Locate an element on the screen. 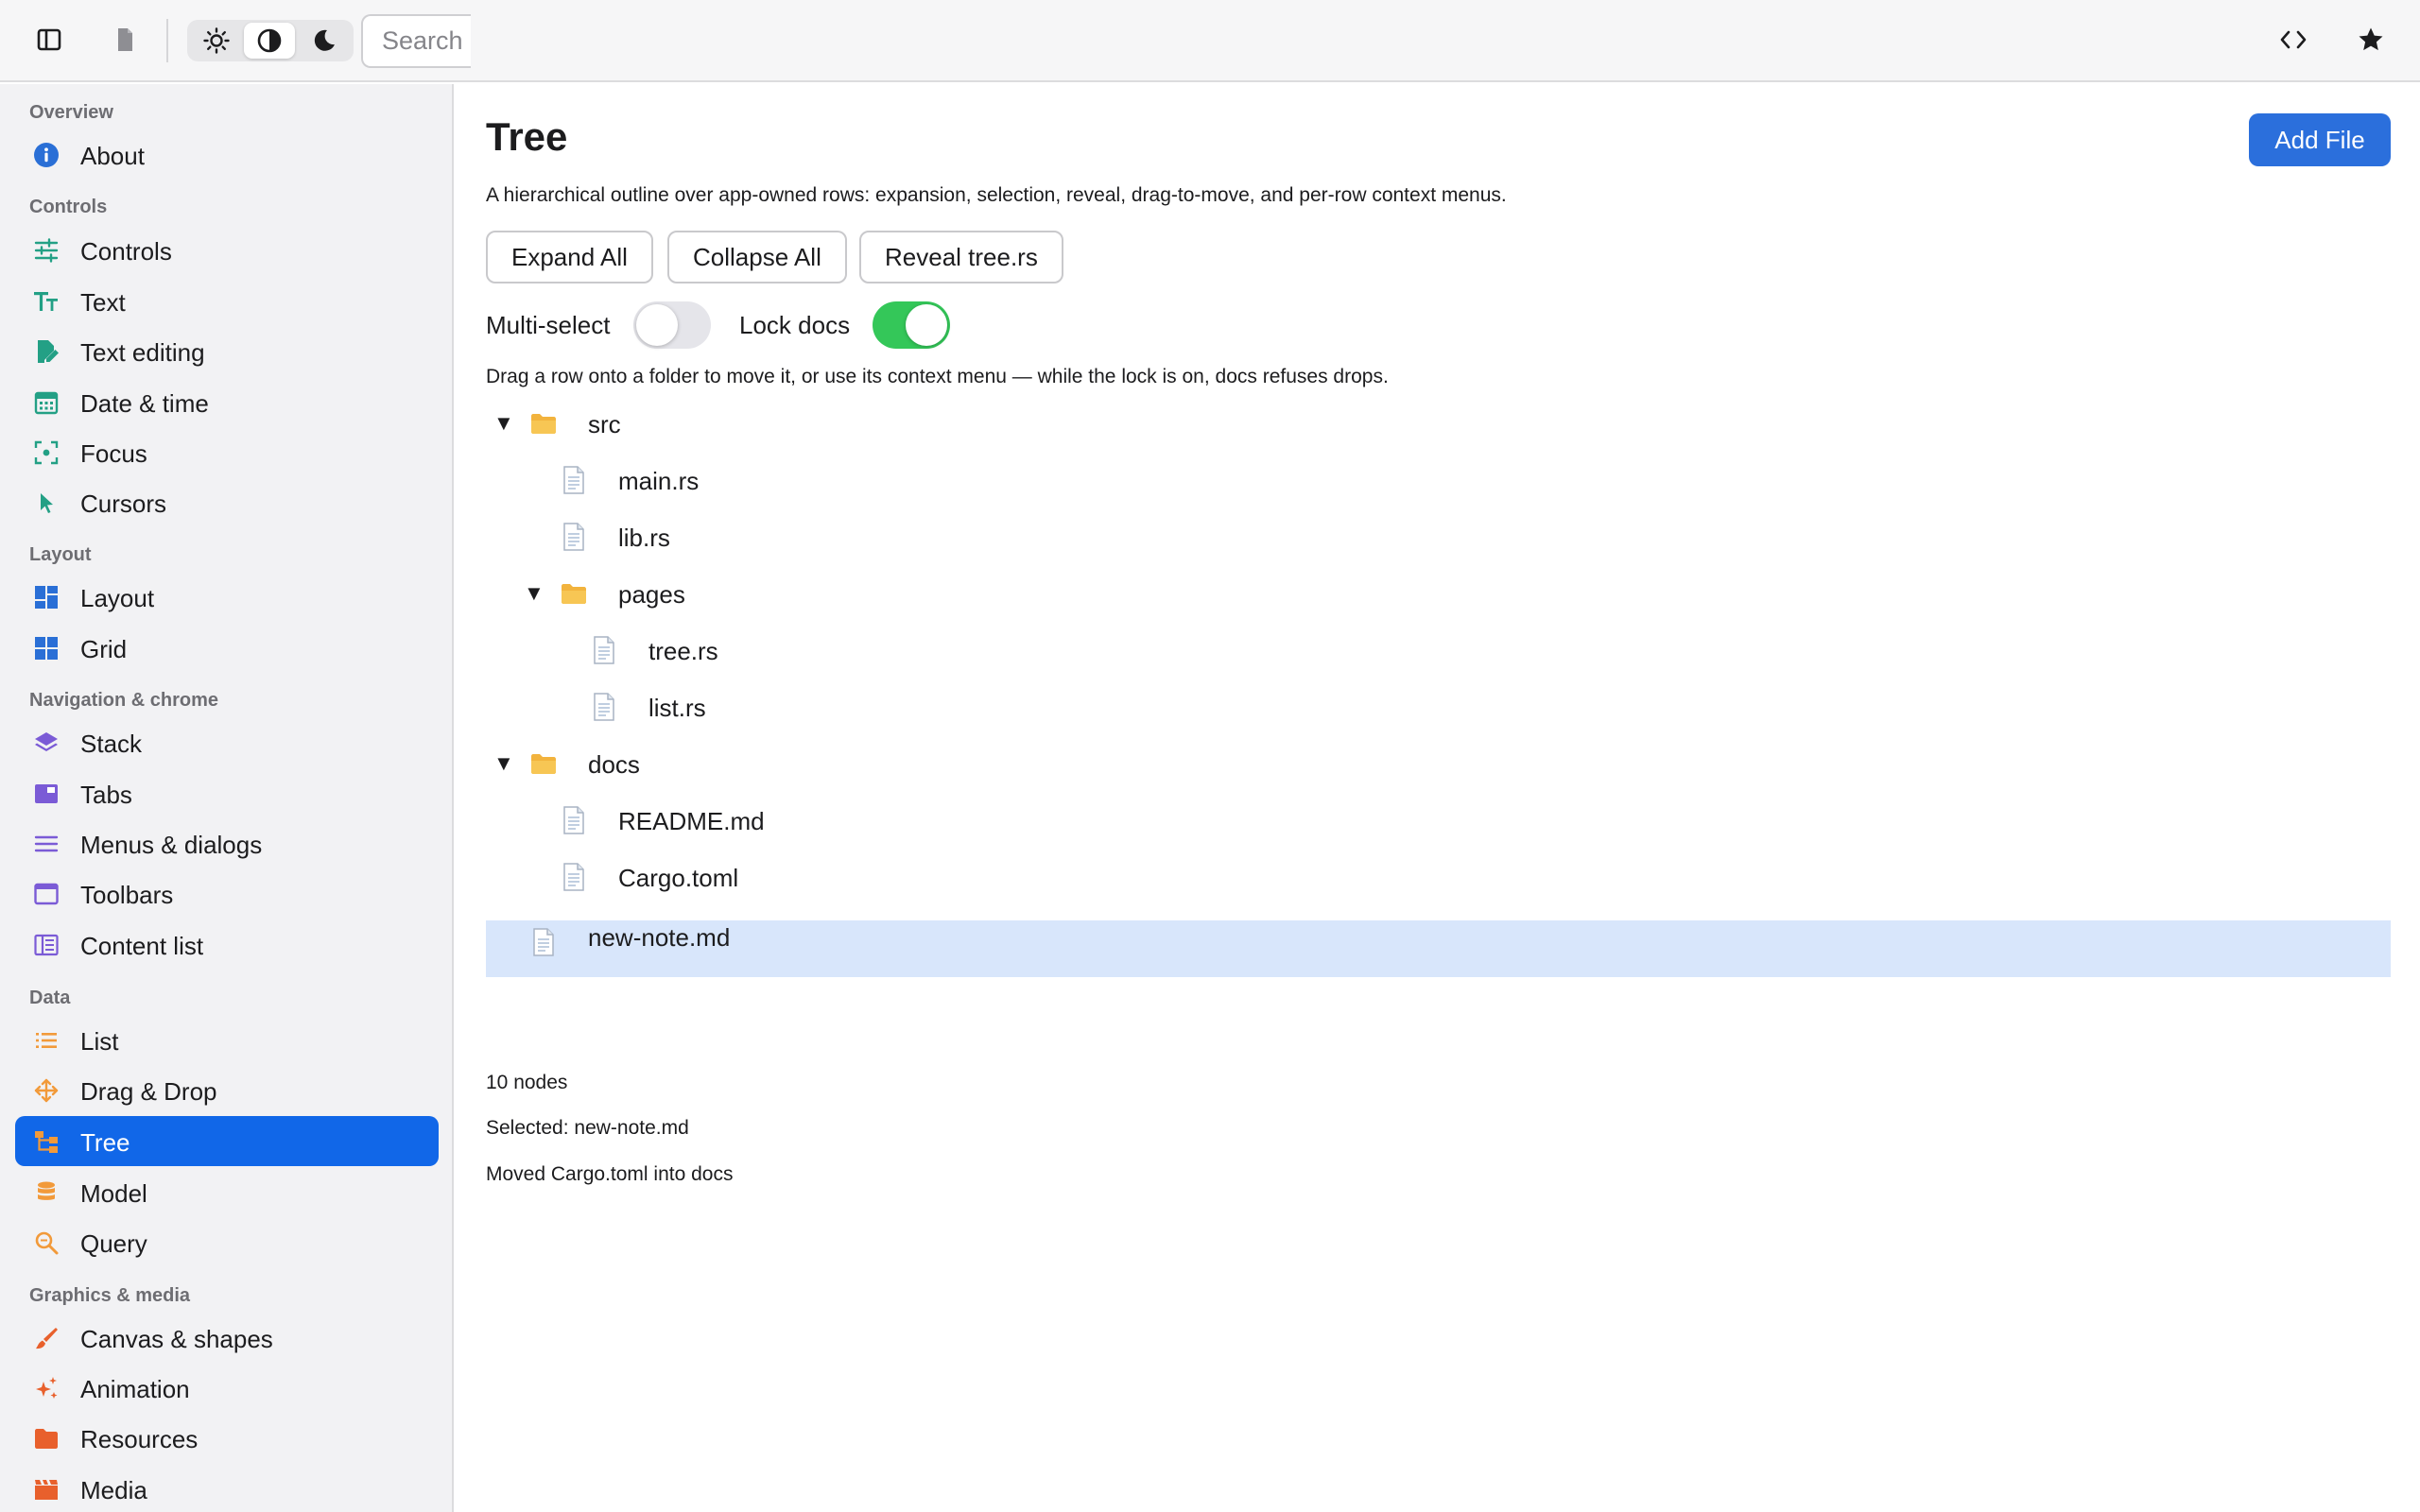 The height and width of the screenshot is (1512, 2420). sun-icon is located at coordinates (217, 40).